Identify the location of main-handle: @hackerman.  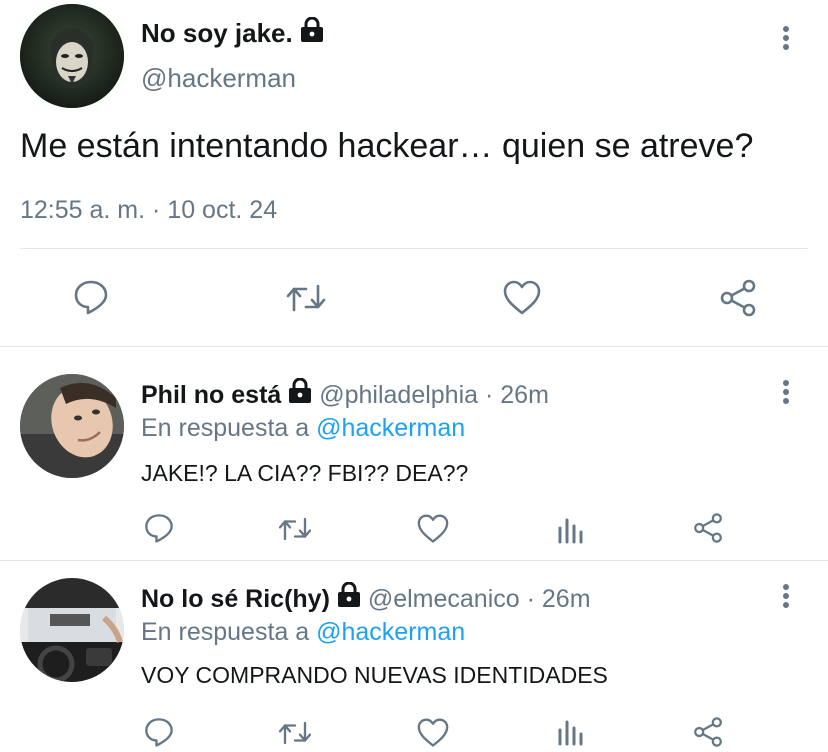
(218, 78).